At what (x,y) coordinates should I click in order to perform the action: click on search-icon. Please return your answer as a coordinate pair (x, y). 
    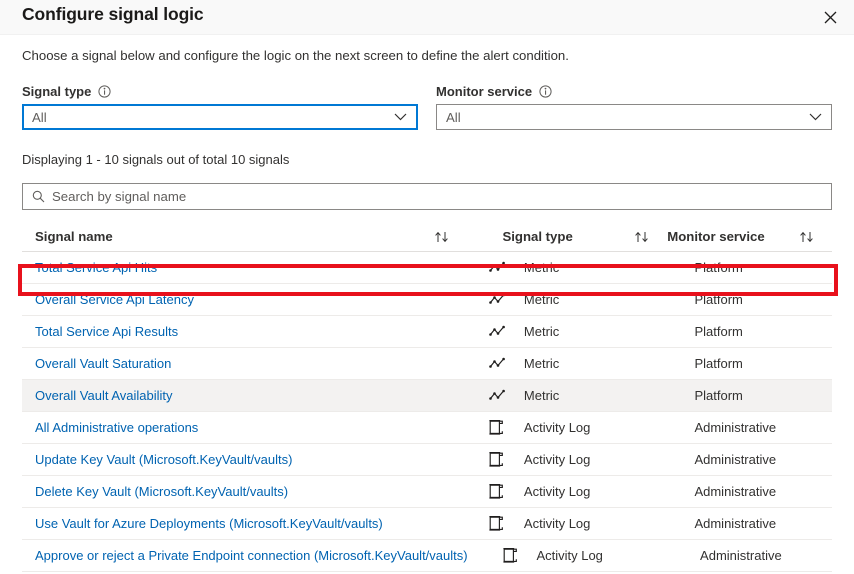
    Looking at the image, I should click on (38, 196).